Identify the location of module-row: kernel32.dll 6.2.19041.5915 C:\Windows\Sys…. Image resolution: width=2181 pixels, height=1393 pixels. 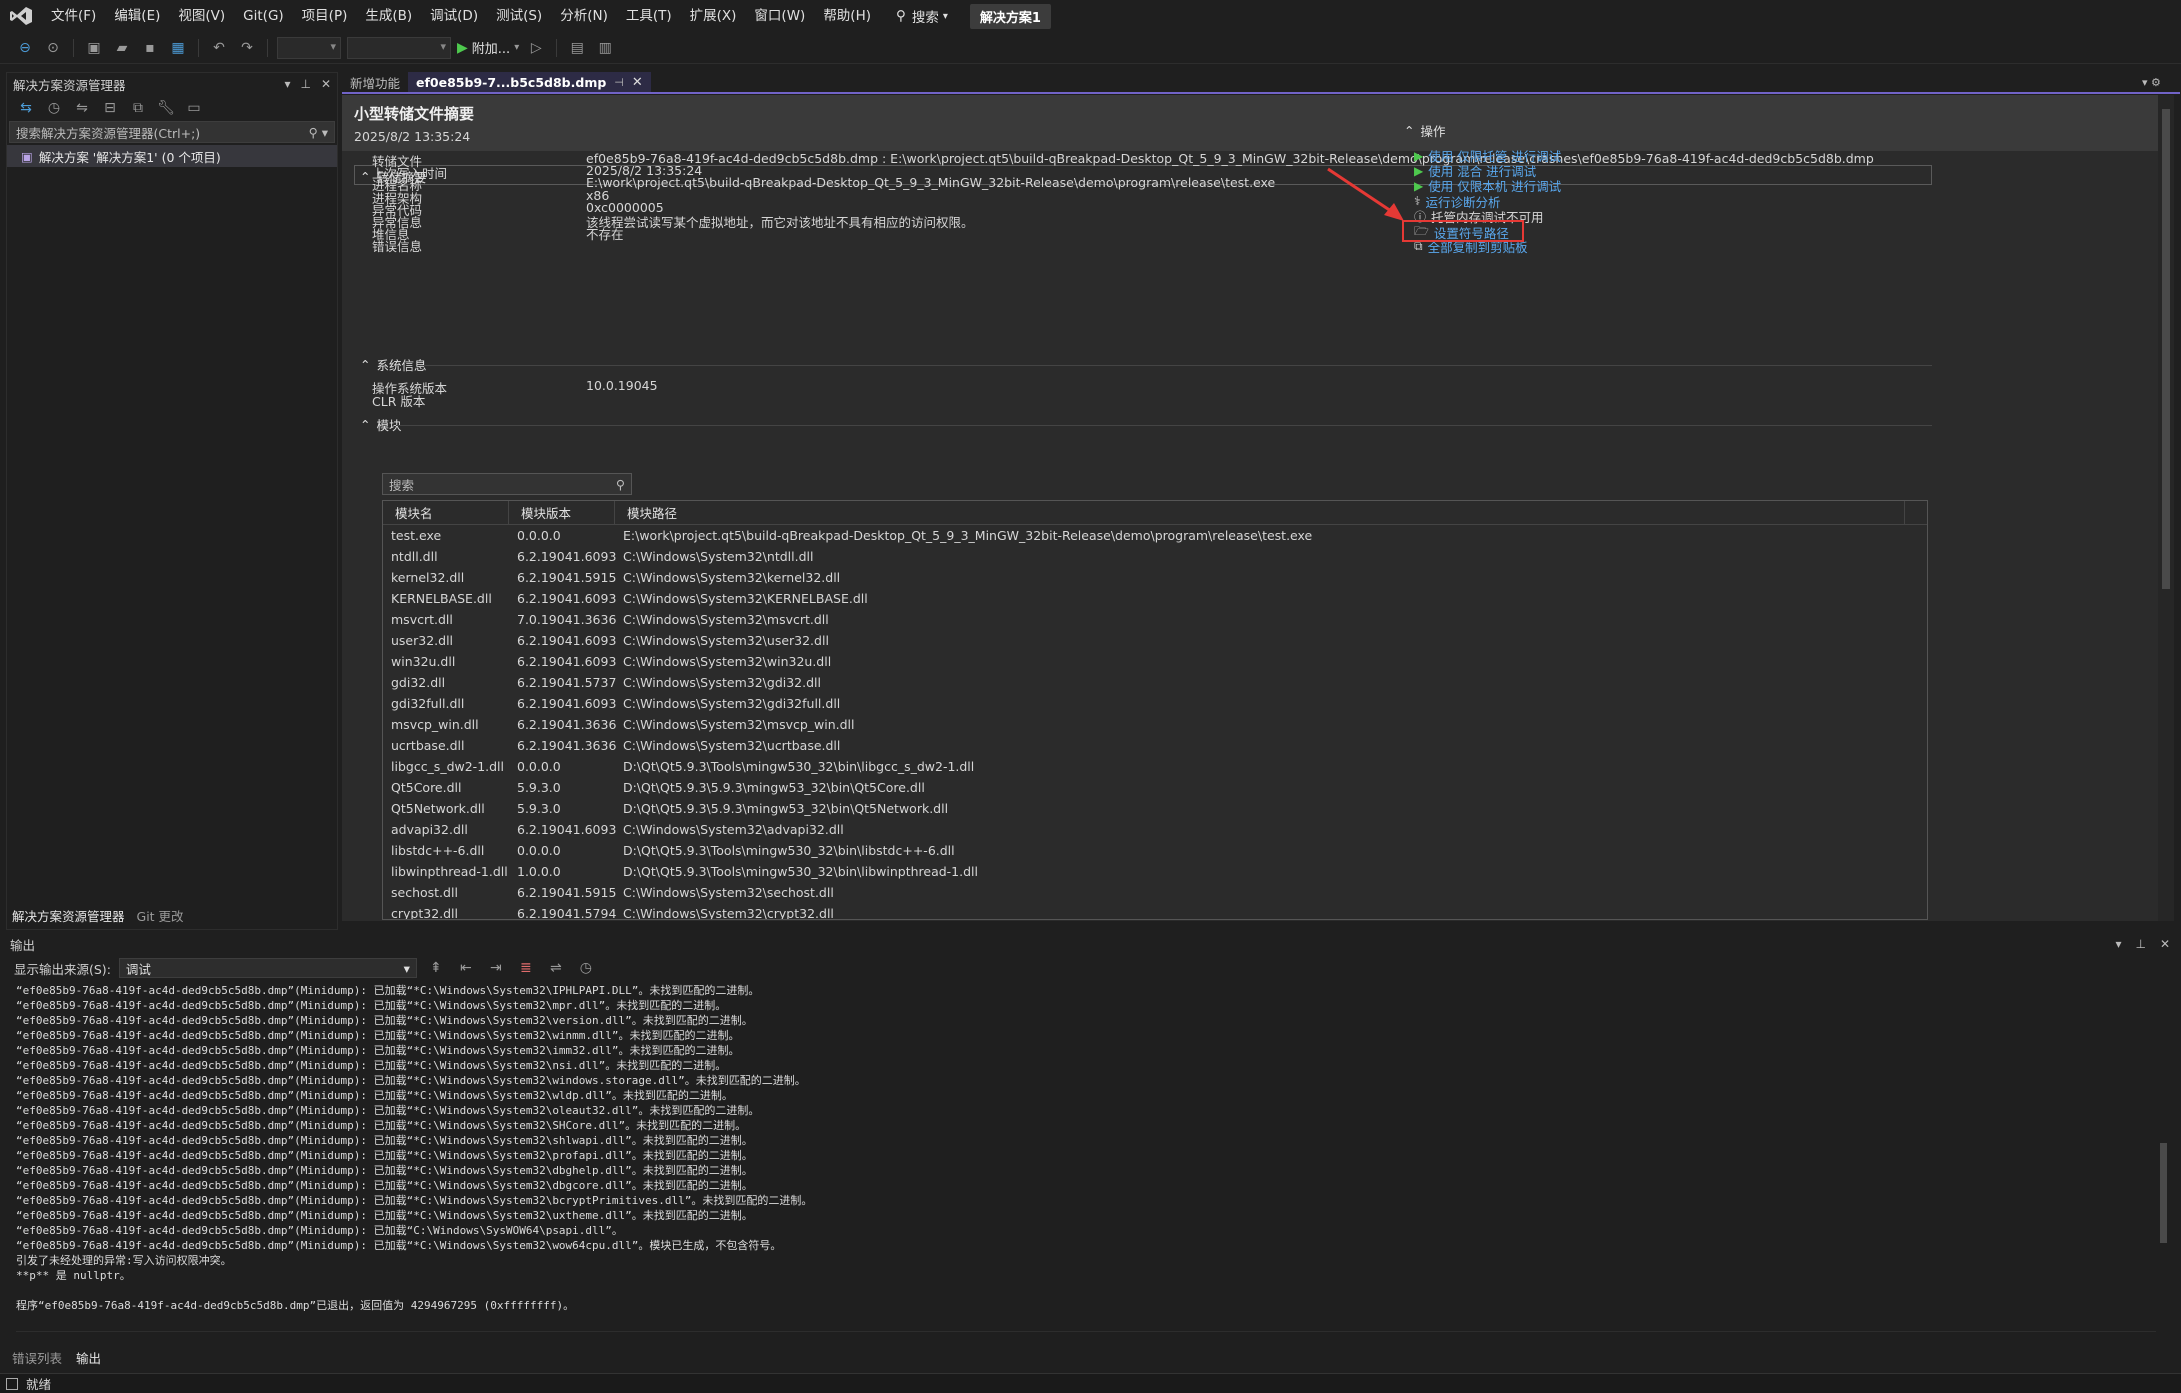
(1155, 577).